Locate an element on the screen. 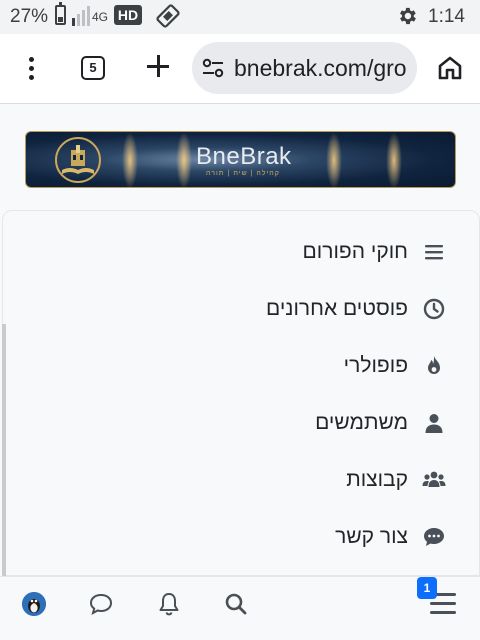 The width and height of the screenshot is (480, 640). signal-icon is located at coordinates (82, 16).